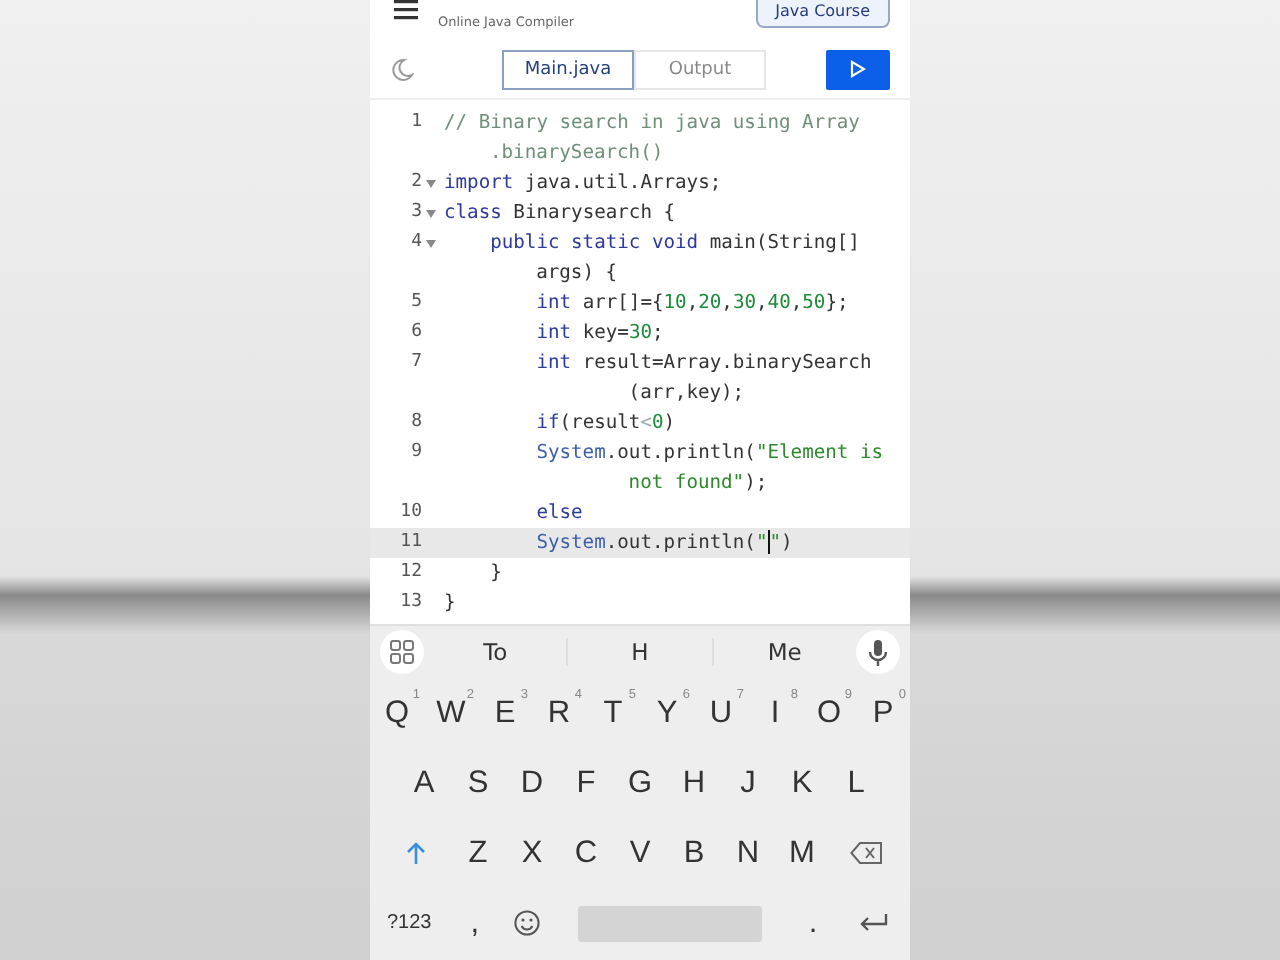 Image resolution: width=1280 pixels, height=960 pixels. Describe the element at coordinates (586, 783) in the screenshot. I see `keyboard-key: F` at that location.